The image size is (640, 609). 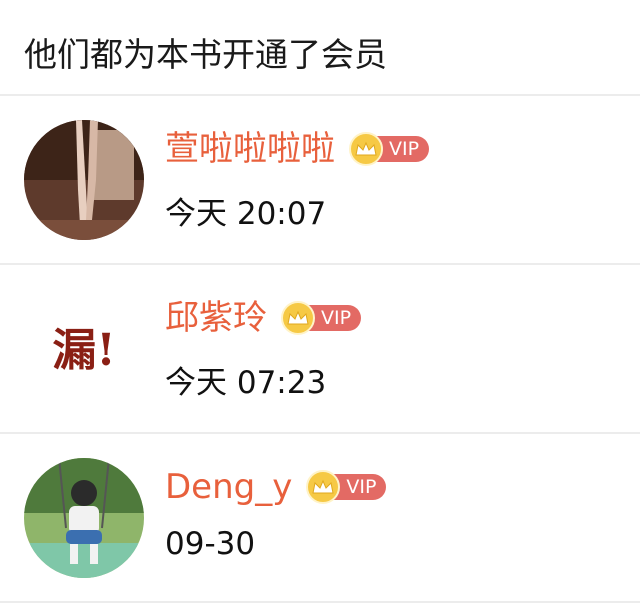 I want to click on header-title: 他们都为本书开通了会员, so click(x=205, y=54).